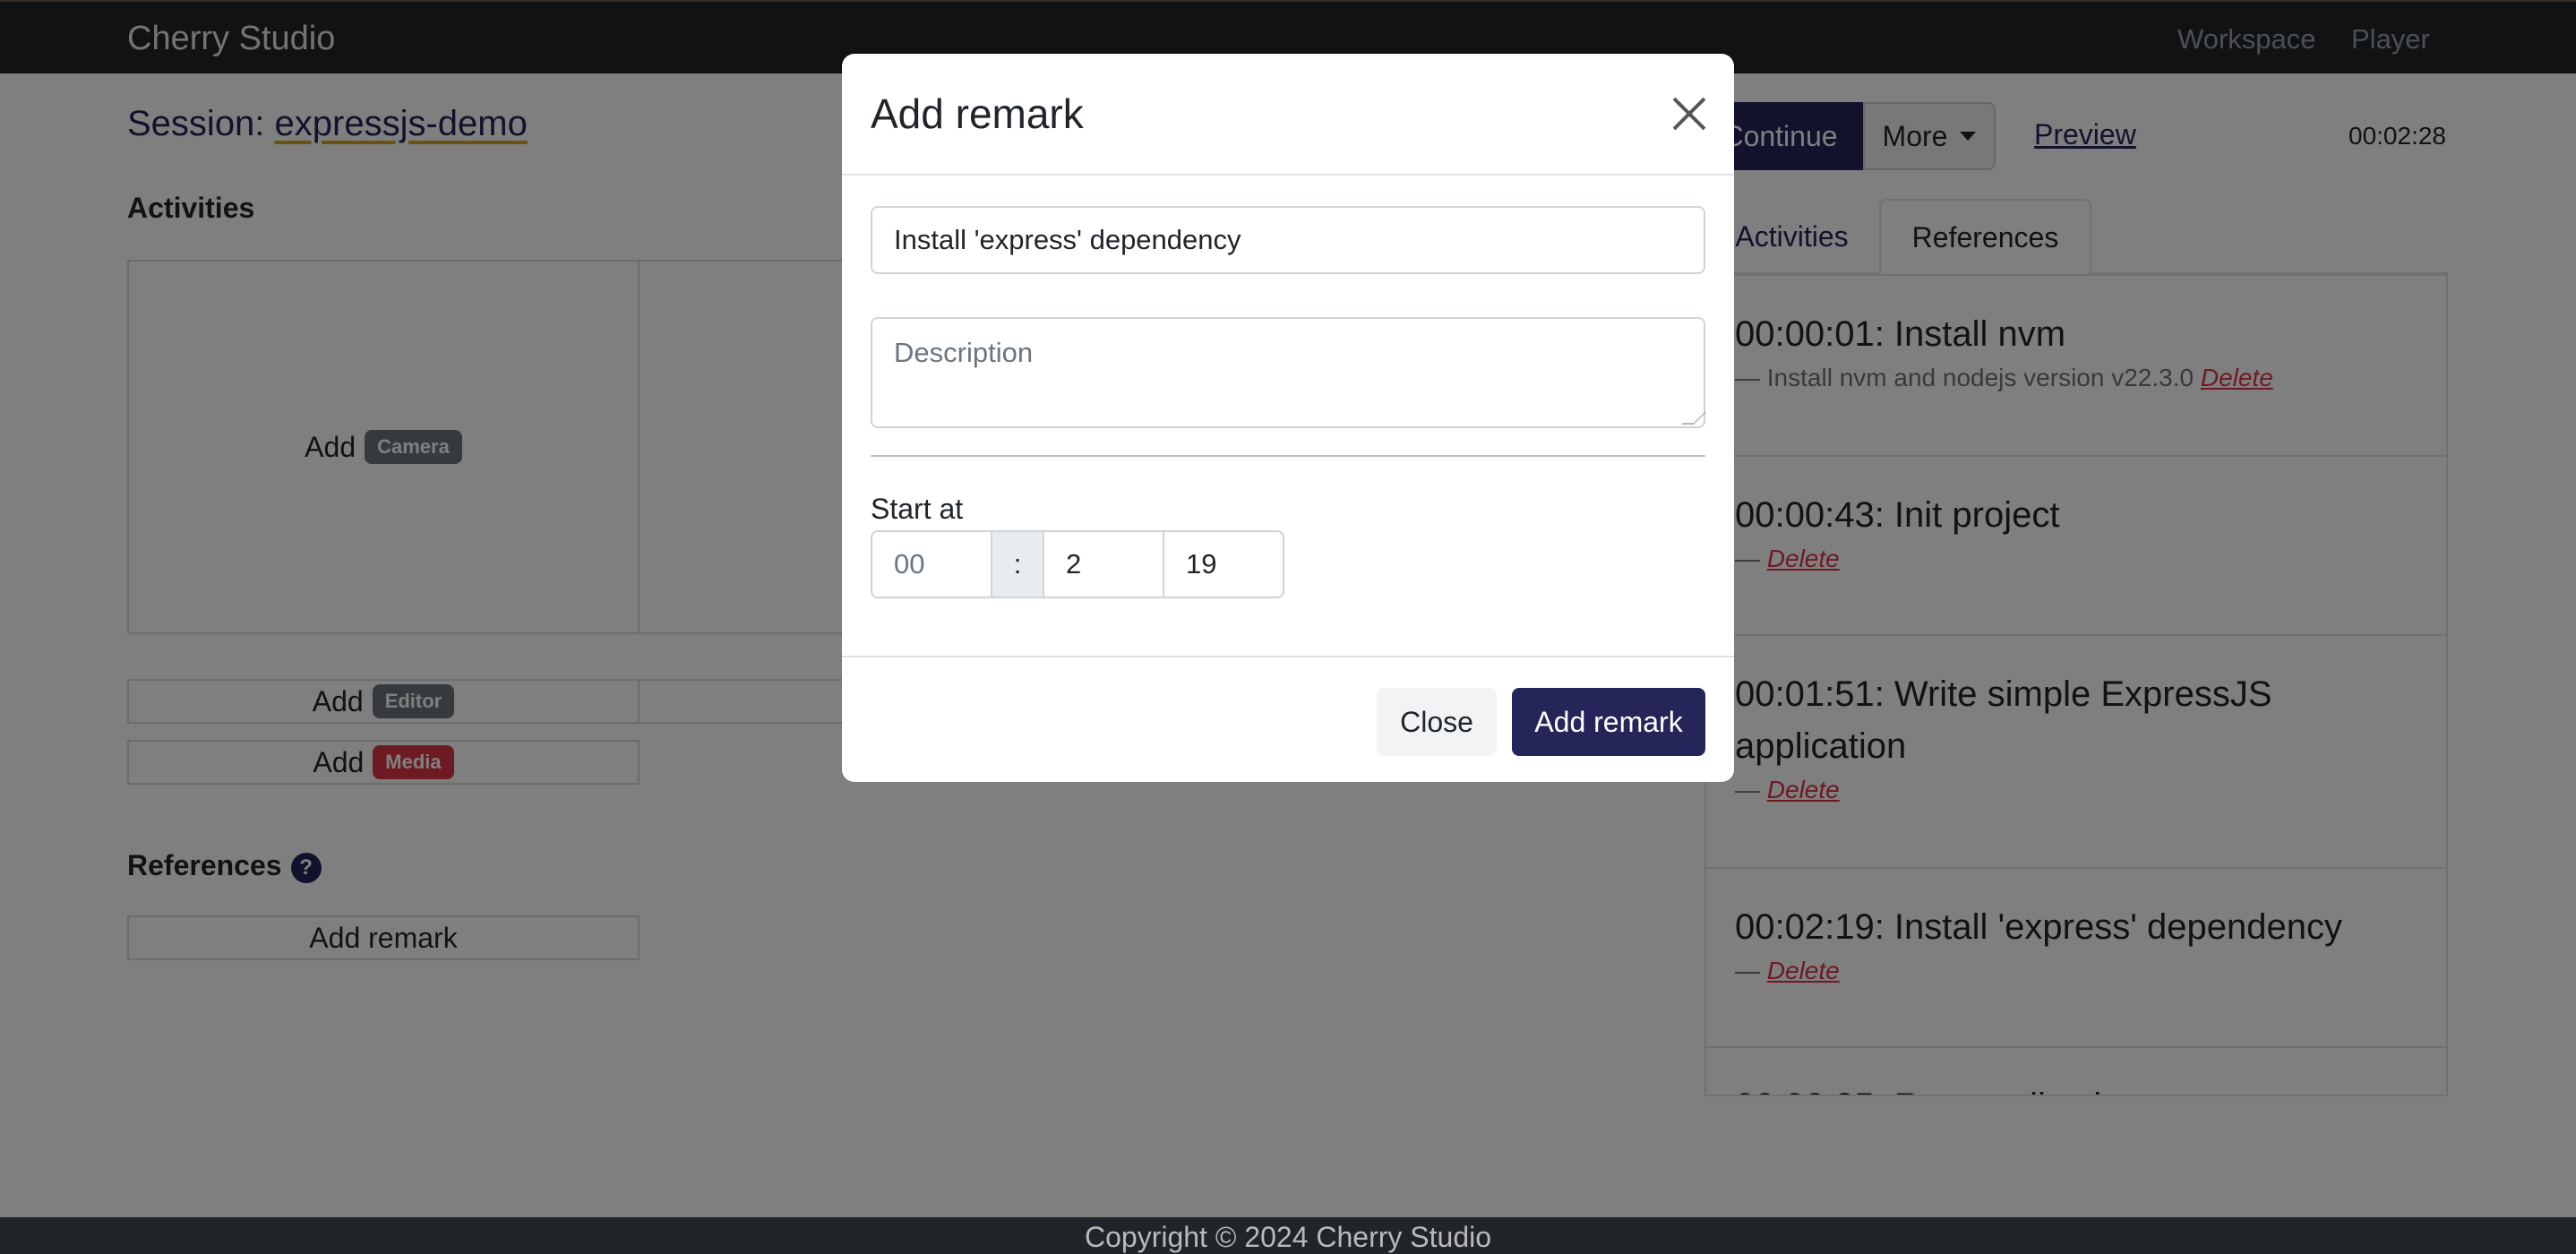 Image resolution: width=2576 pixels, height=1254 pixels. I want to click on remark-description-textarea: Description, so click(1288, 372).